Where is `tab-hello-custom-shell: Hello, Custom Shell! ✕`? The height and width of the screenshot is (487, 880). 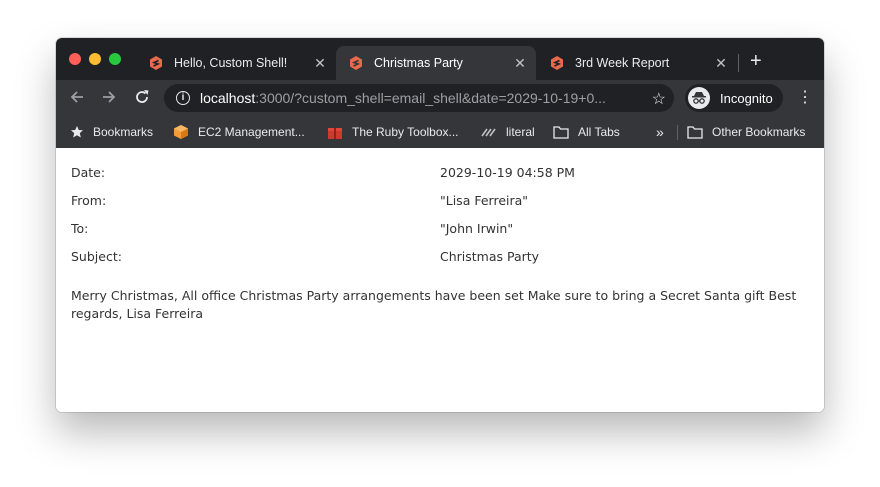 tab-hello-custom-shell: Hello, Custom Shell! ✕ is located at coordinates (236, 63).